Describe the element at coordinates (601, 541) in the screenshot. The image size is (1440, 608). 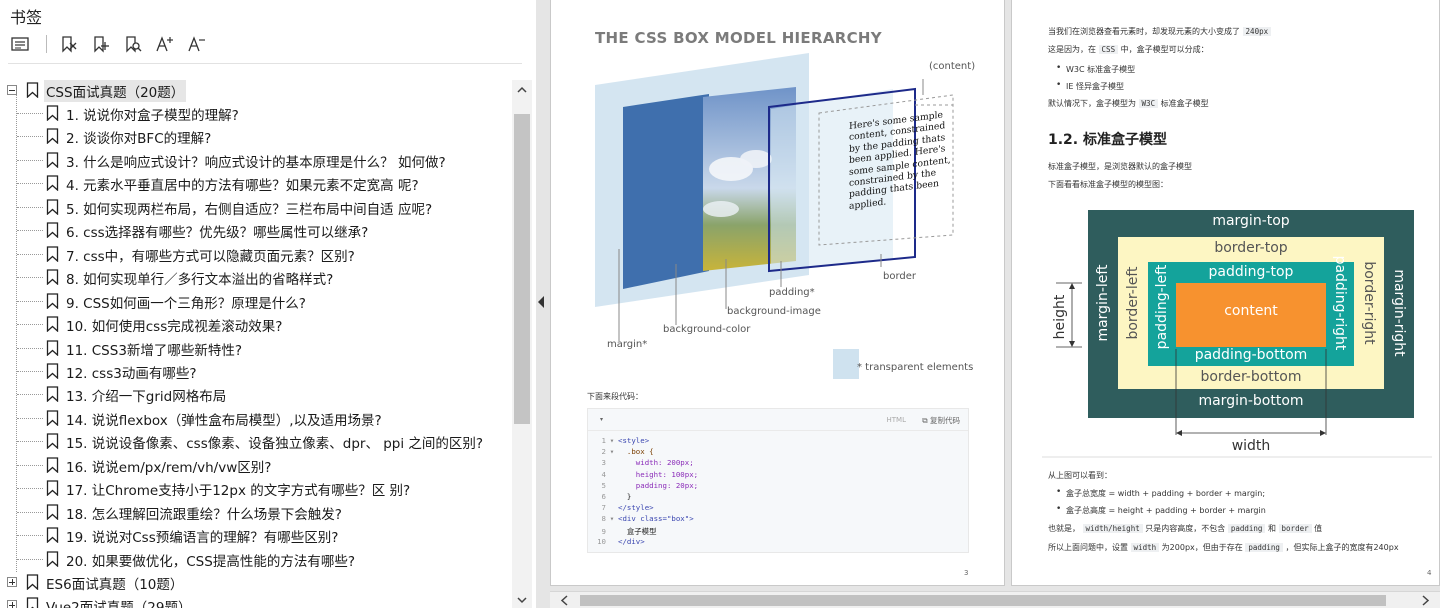
I see `line-number: 10` at that location.